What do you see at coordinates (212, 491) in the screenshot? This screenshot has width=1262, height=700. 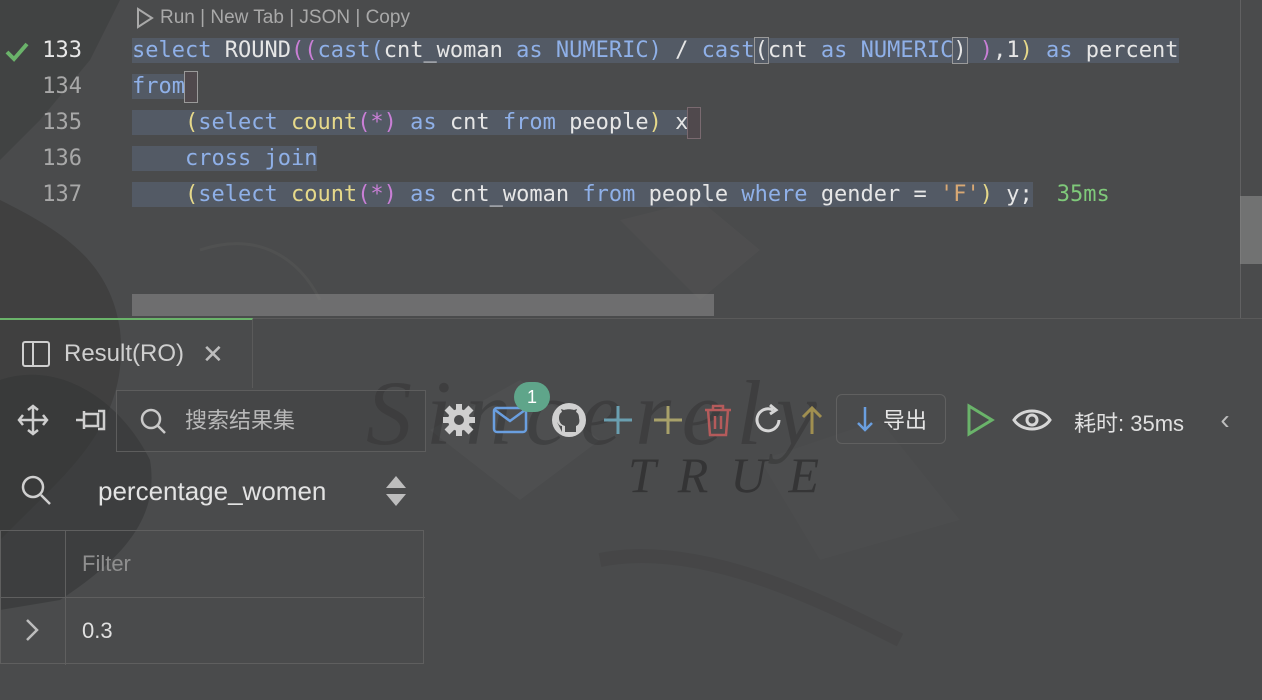 I see `column-header-percentage-women: percentage_women` at bounding box center [212, 491].